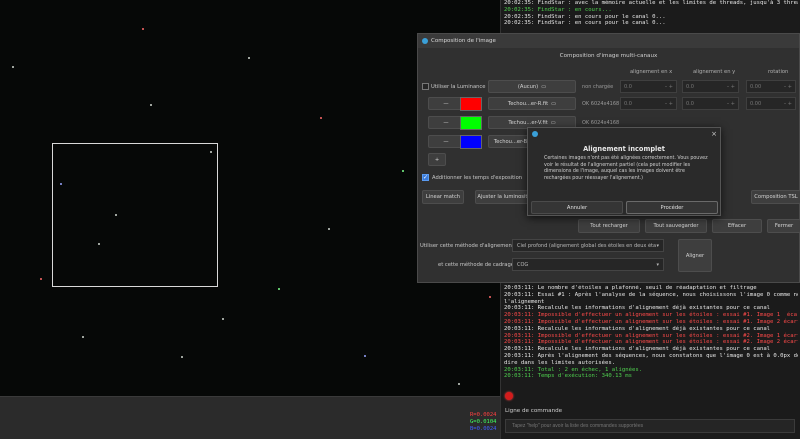 The image size is (800, 439). I want to click on rotation-value: 0.00, so click(756, 104).